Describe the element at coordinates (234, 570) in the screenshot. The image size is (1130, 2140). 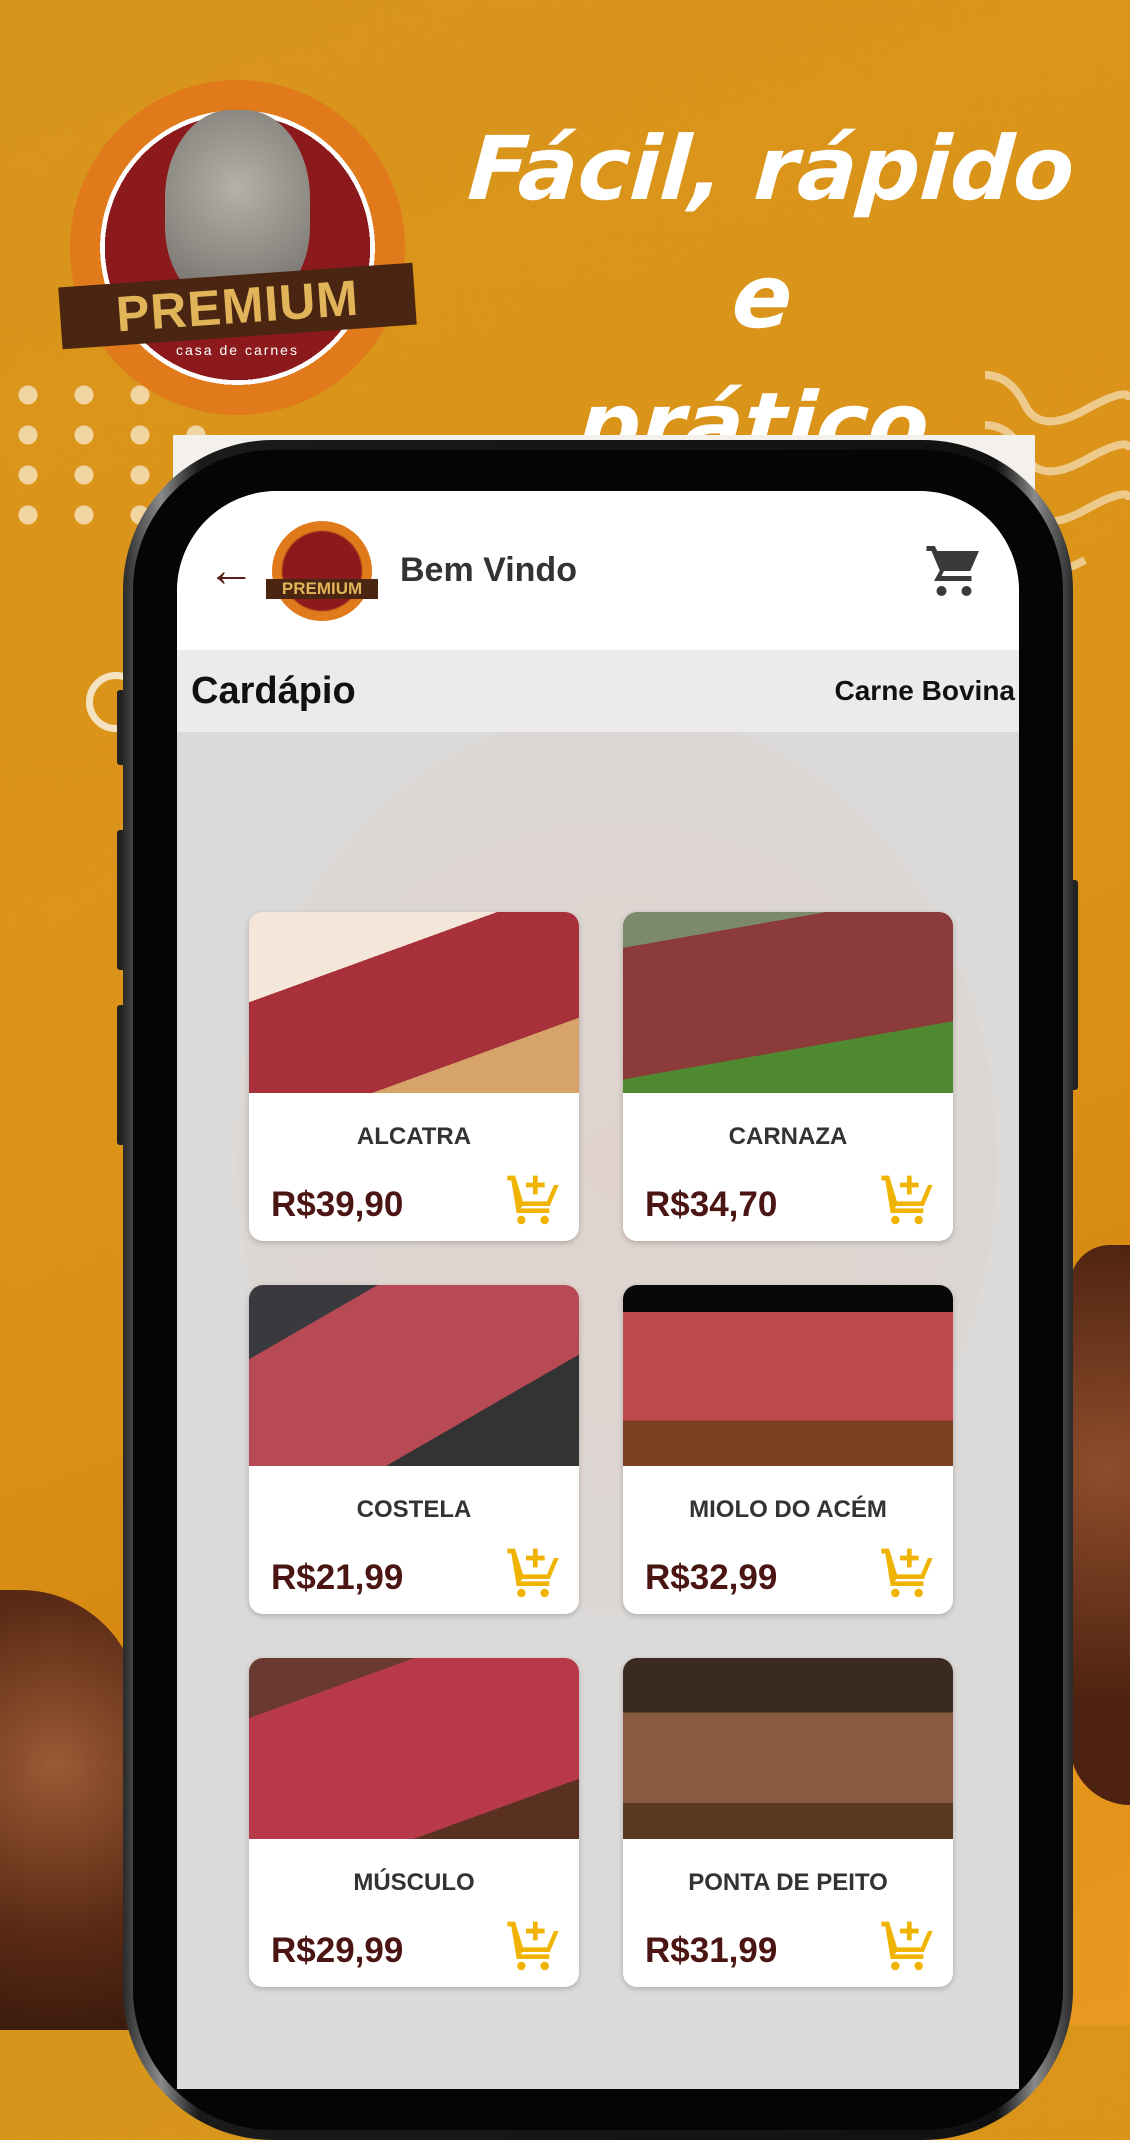
I see `arrow-left-icon: ←` at that location.